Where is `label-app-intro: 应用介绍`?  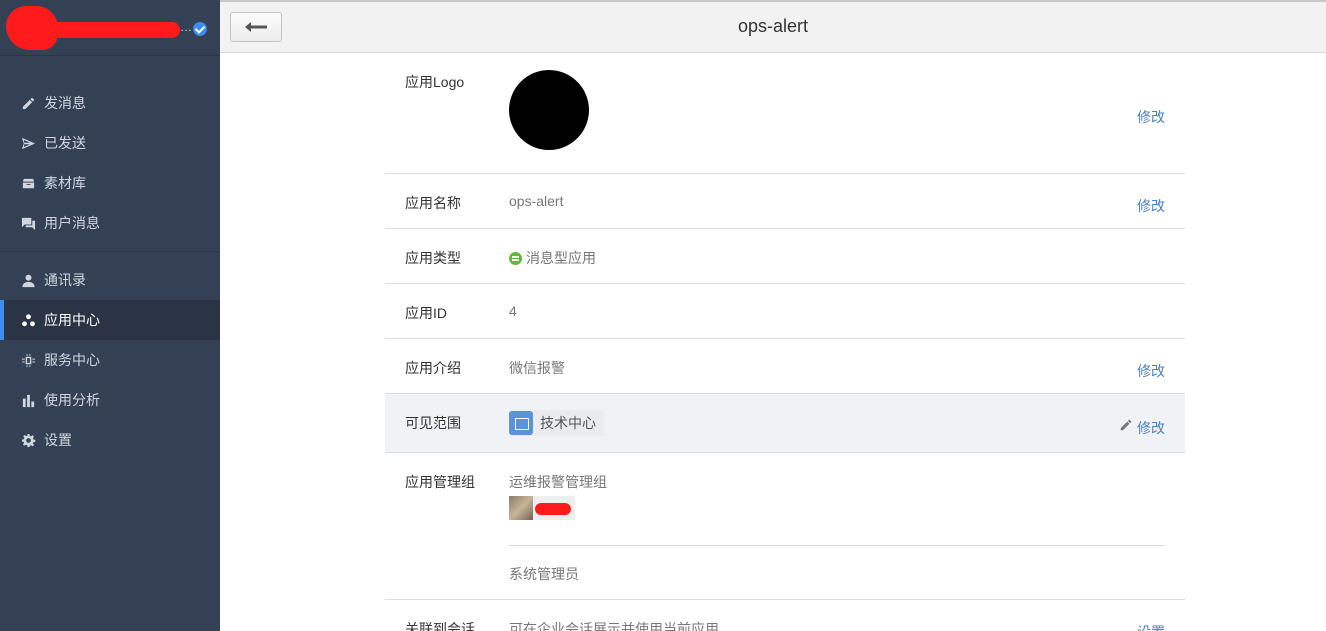
label-app-intro: 应用介绍 is located at coordinates (433, 368).